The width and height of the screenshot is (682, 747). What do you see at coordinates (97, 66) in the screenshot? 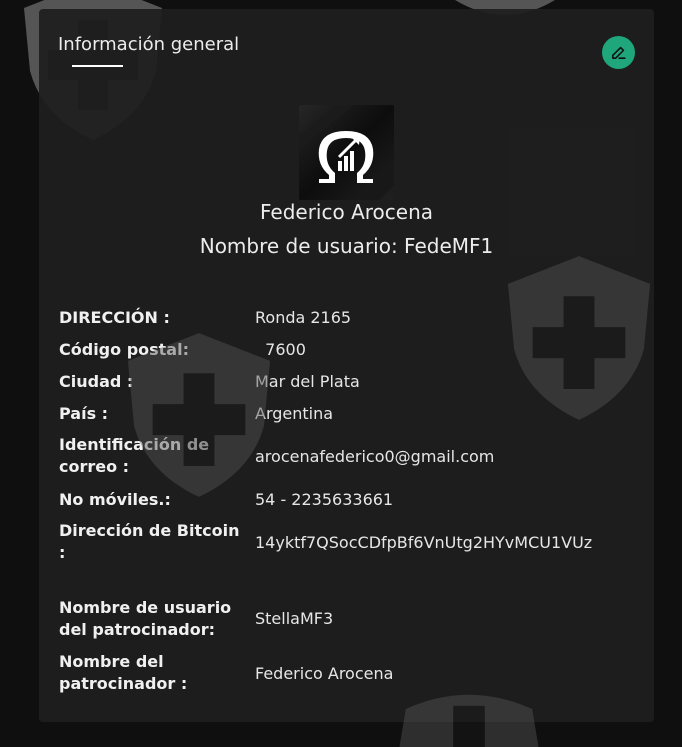
I see `title-underline` at bounding box center [97, 66].